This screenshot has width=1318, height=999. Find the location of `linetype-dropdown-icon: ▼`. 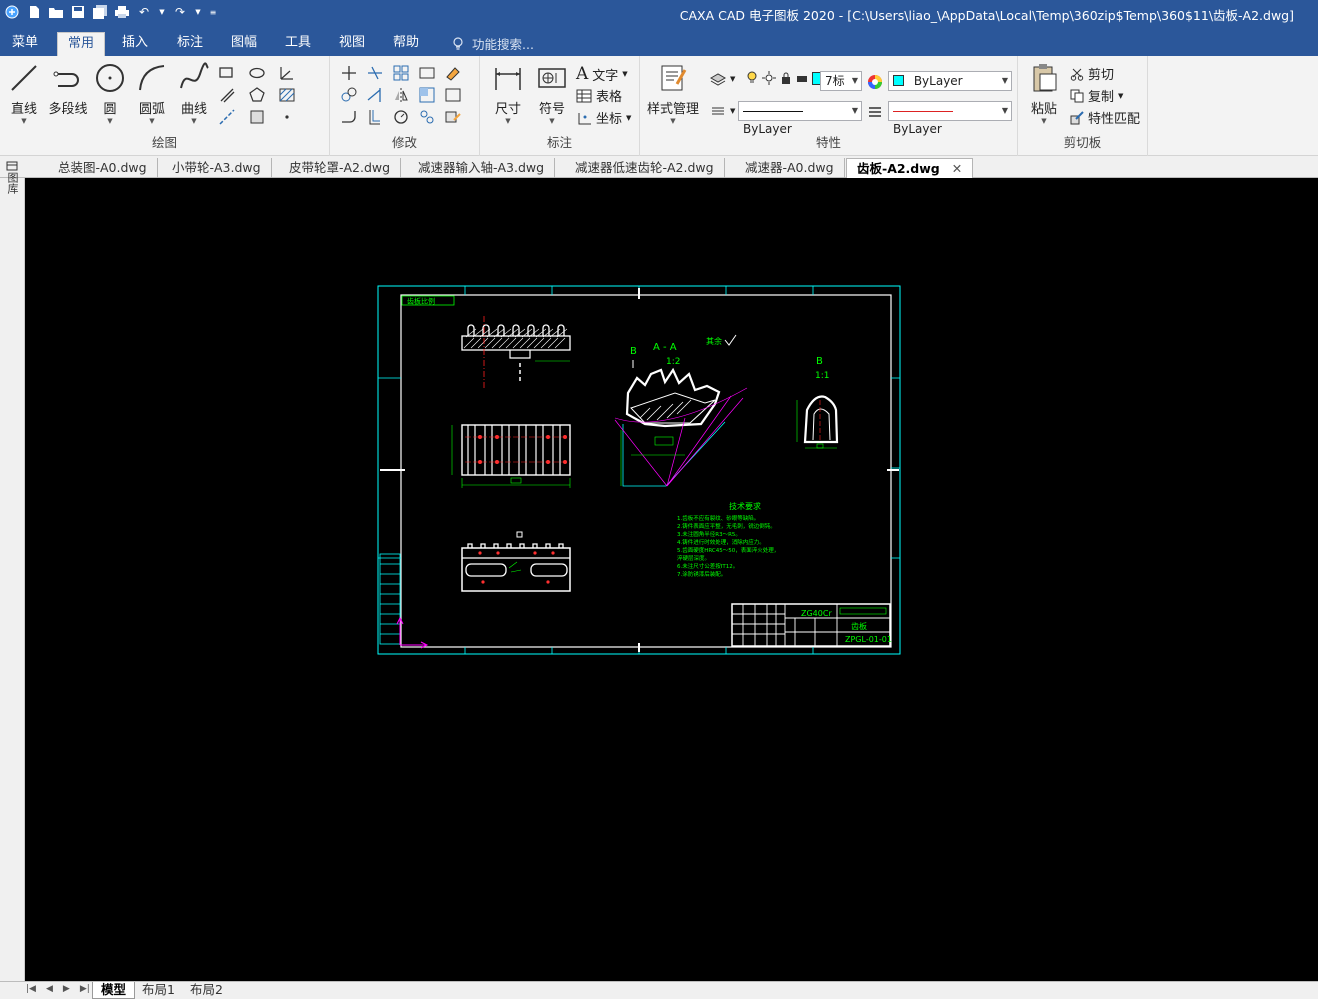

linetype-dropdown-icon: ▼ is located at coordinates (855, 111).